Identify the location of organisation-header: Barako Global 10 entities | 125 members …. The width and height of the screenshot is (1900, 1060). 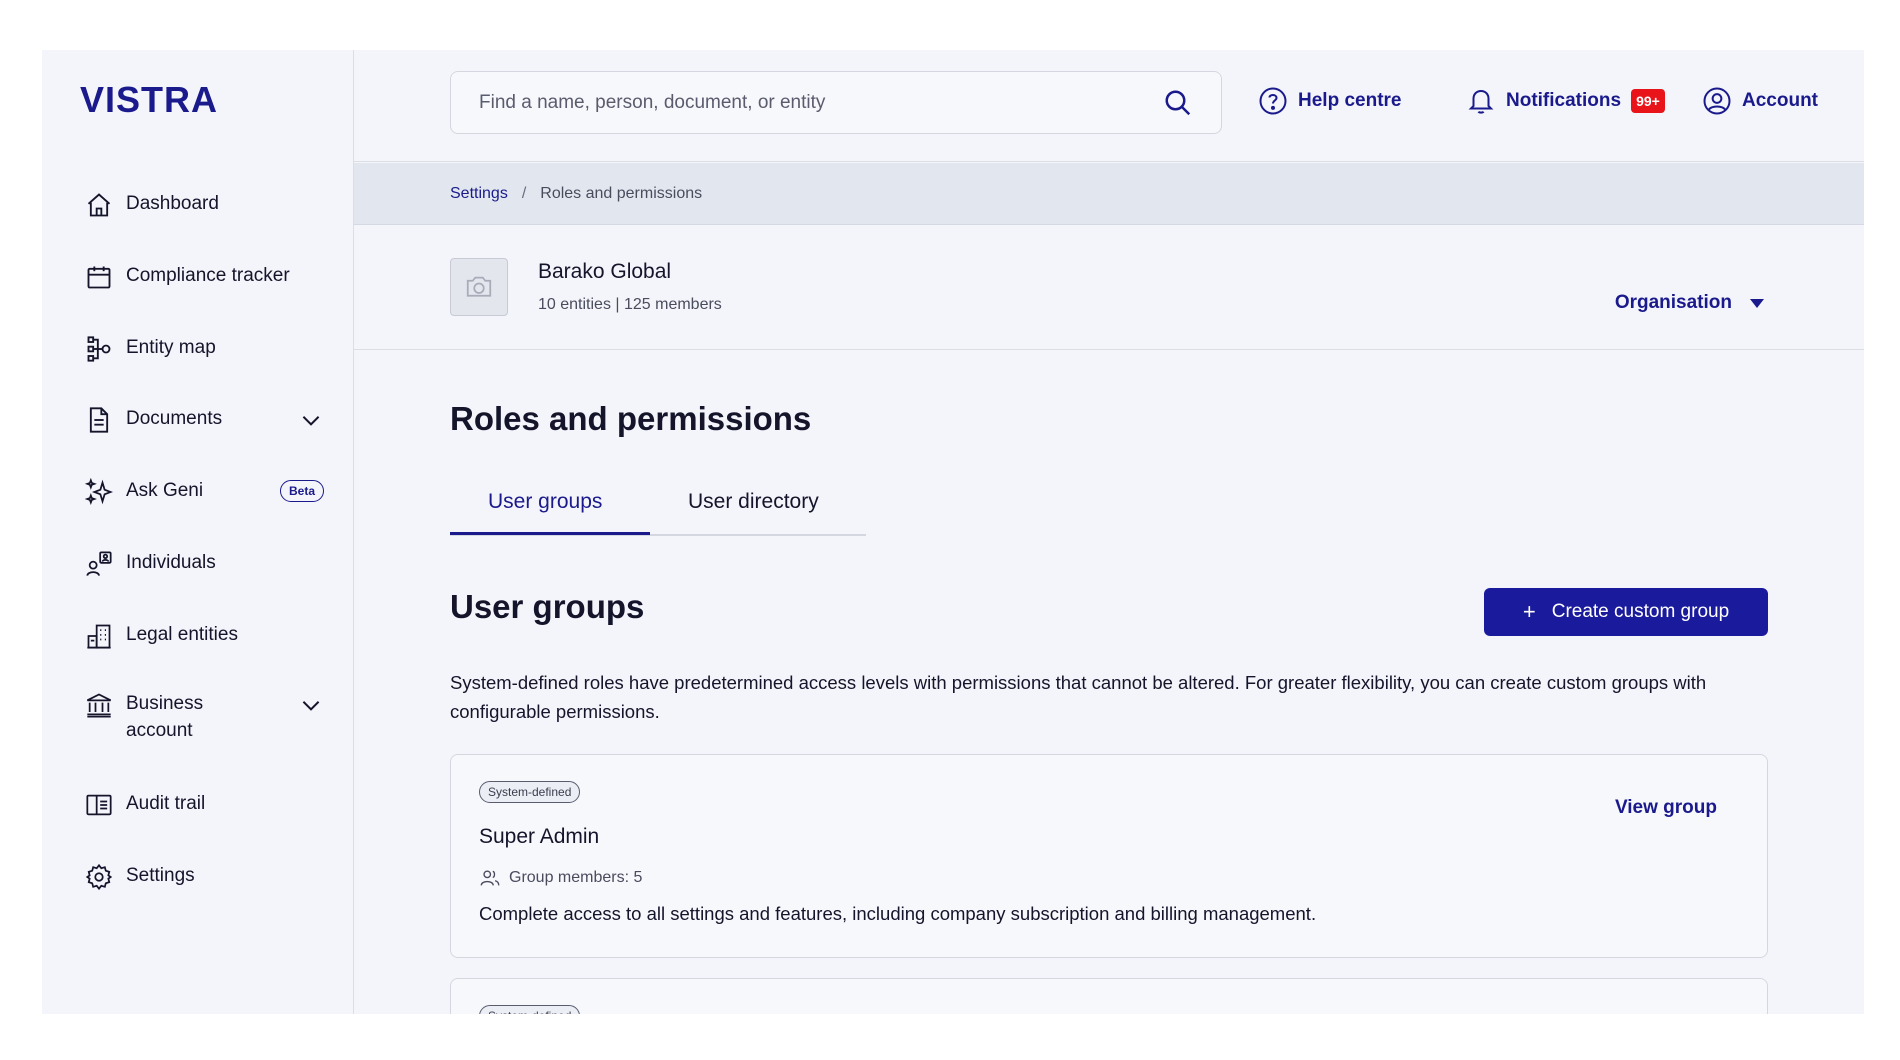
(1109, 288).